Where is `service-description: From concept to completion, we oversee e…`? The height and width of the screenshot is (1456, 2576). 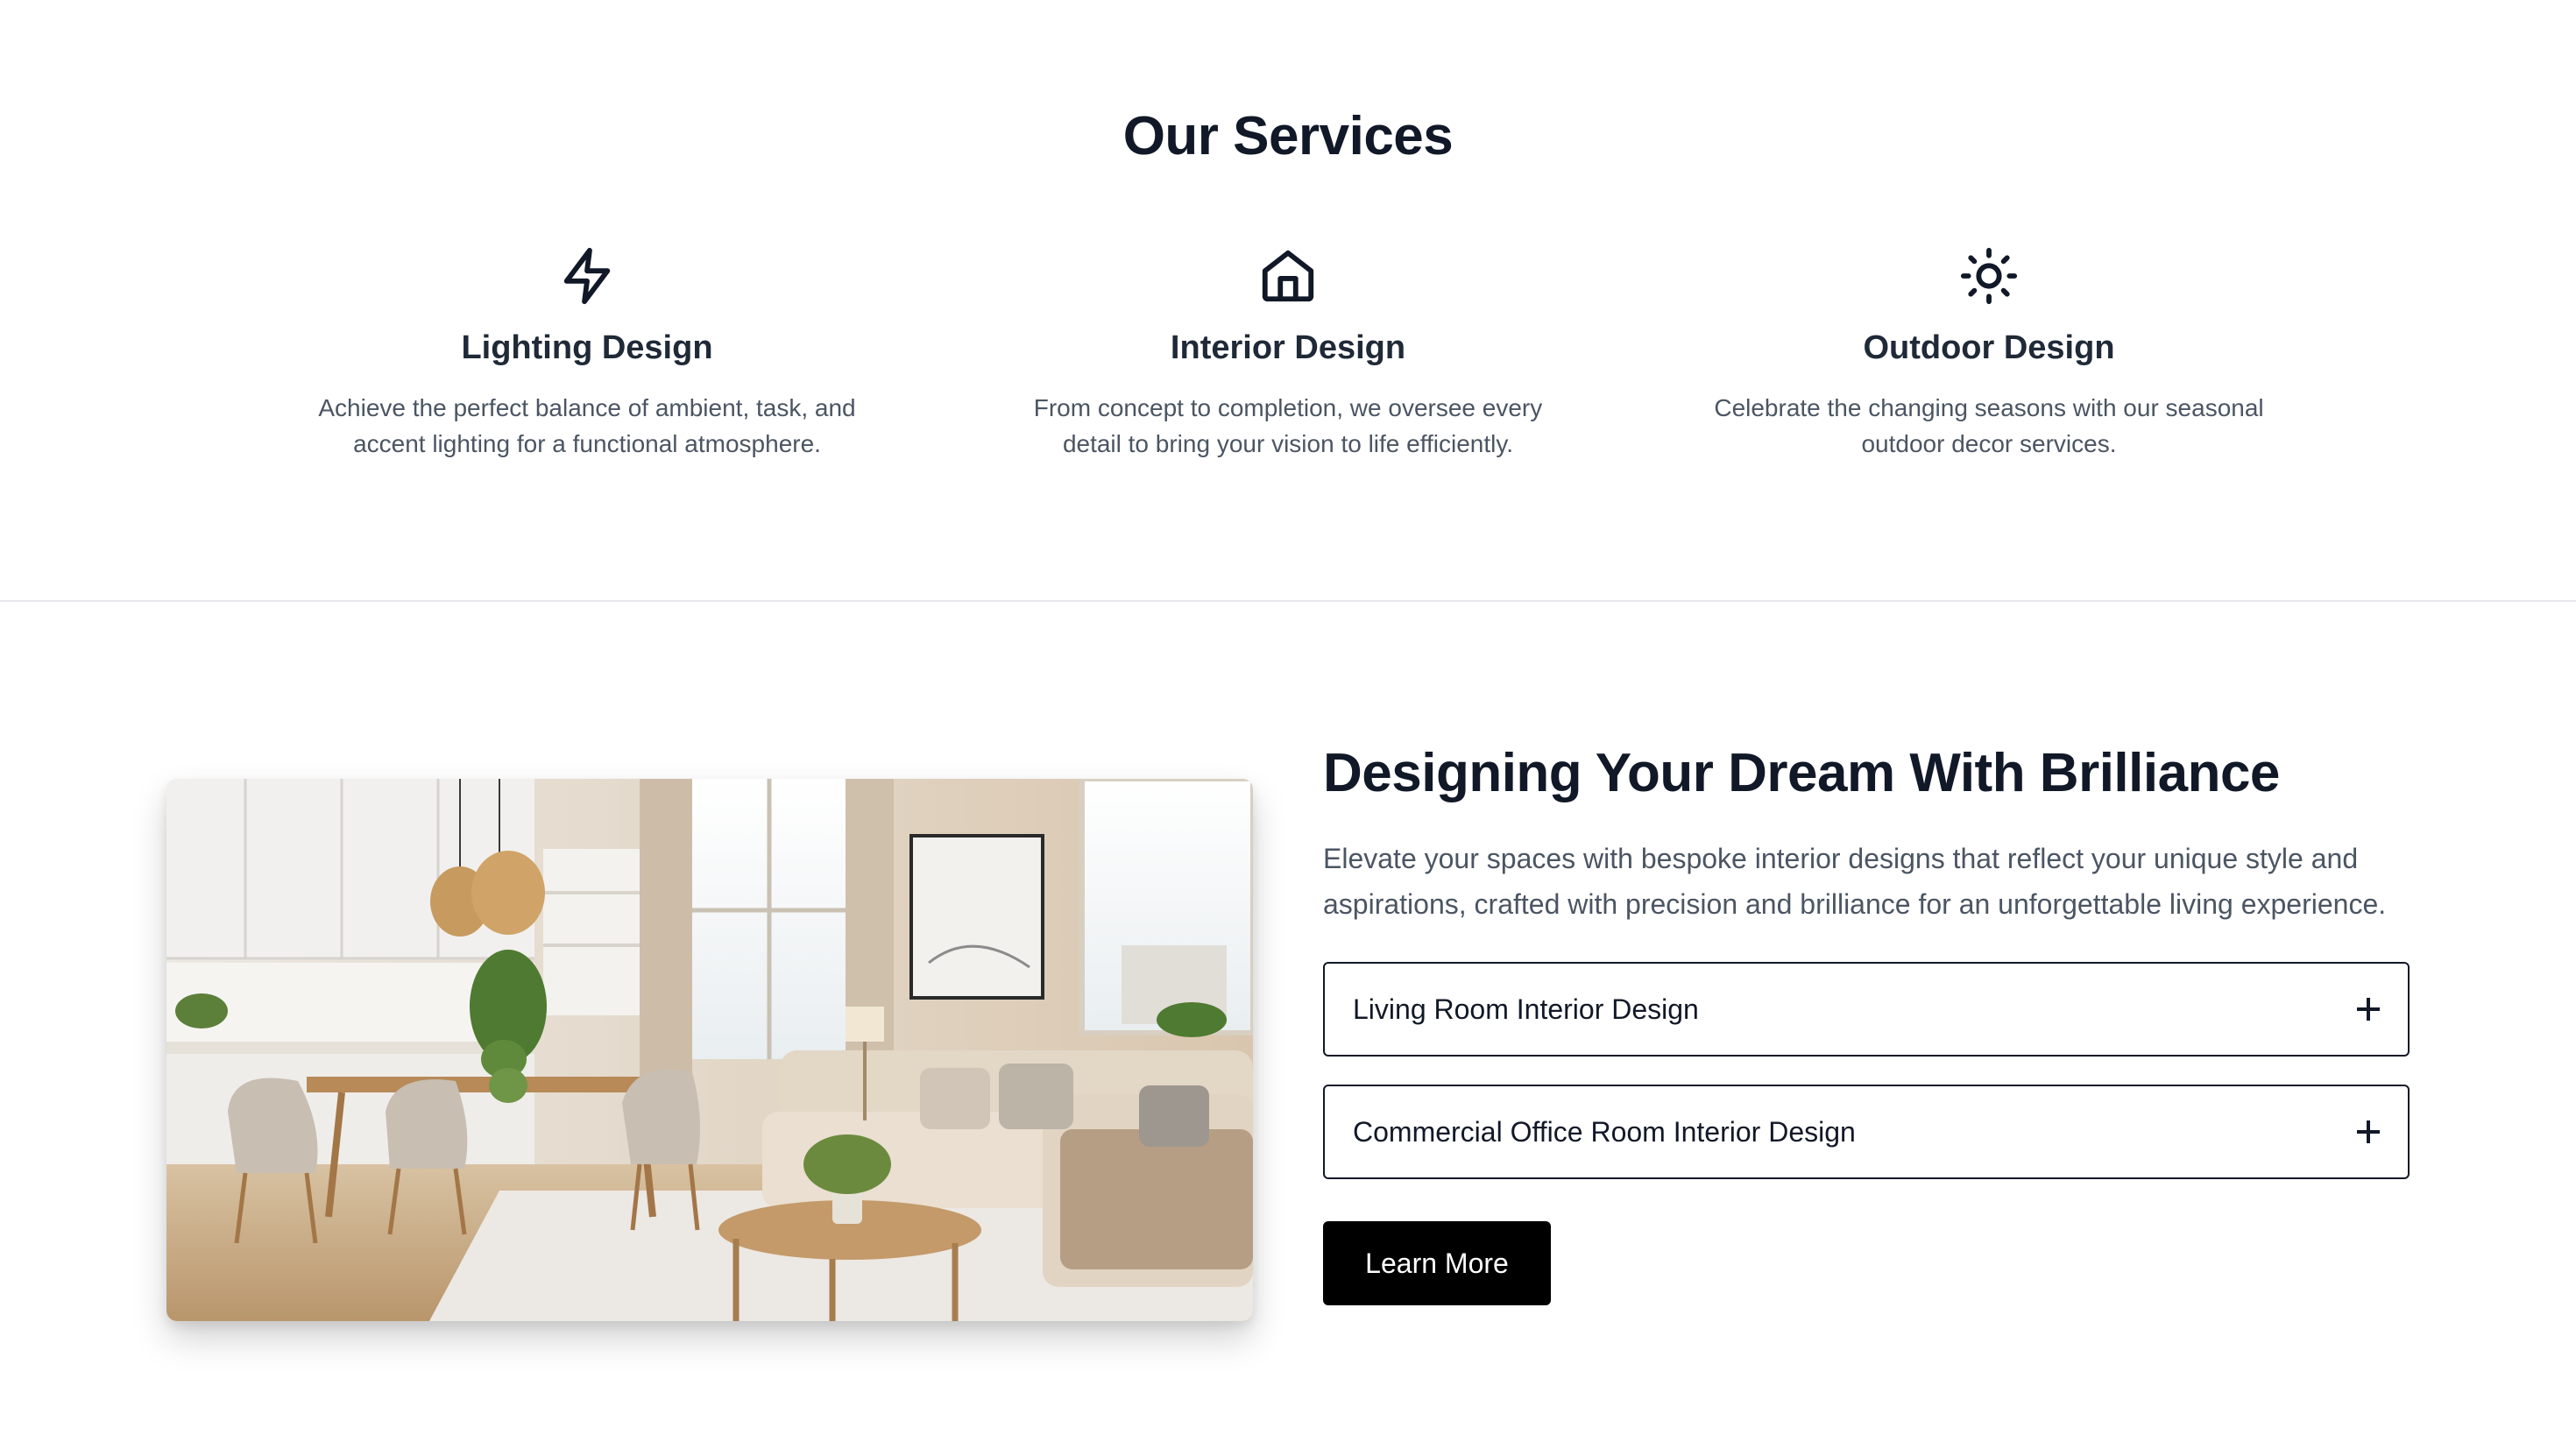 service-description: From concept to completion, we oversee e… is located at coordinates (1288, 425).